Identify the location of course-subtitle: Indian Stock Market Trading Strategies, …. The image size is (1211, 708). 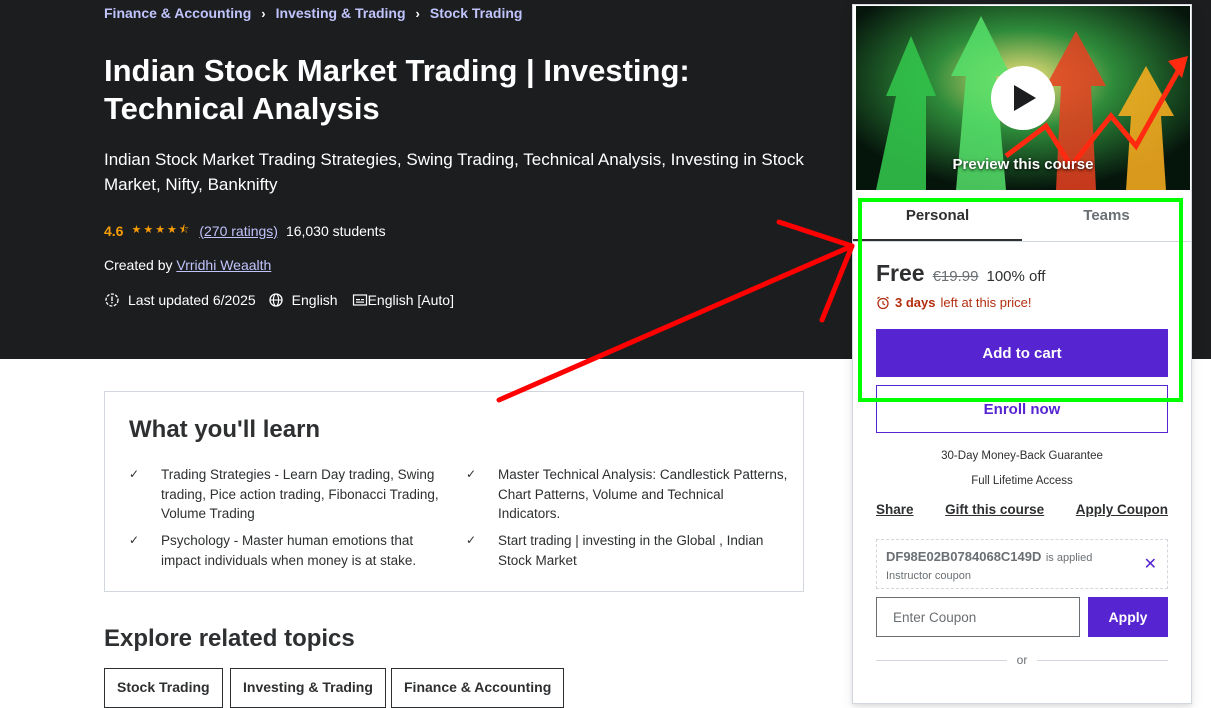
(454, 172).